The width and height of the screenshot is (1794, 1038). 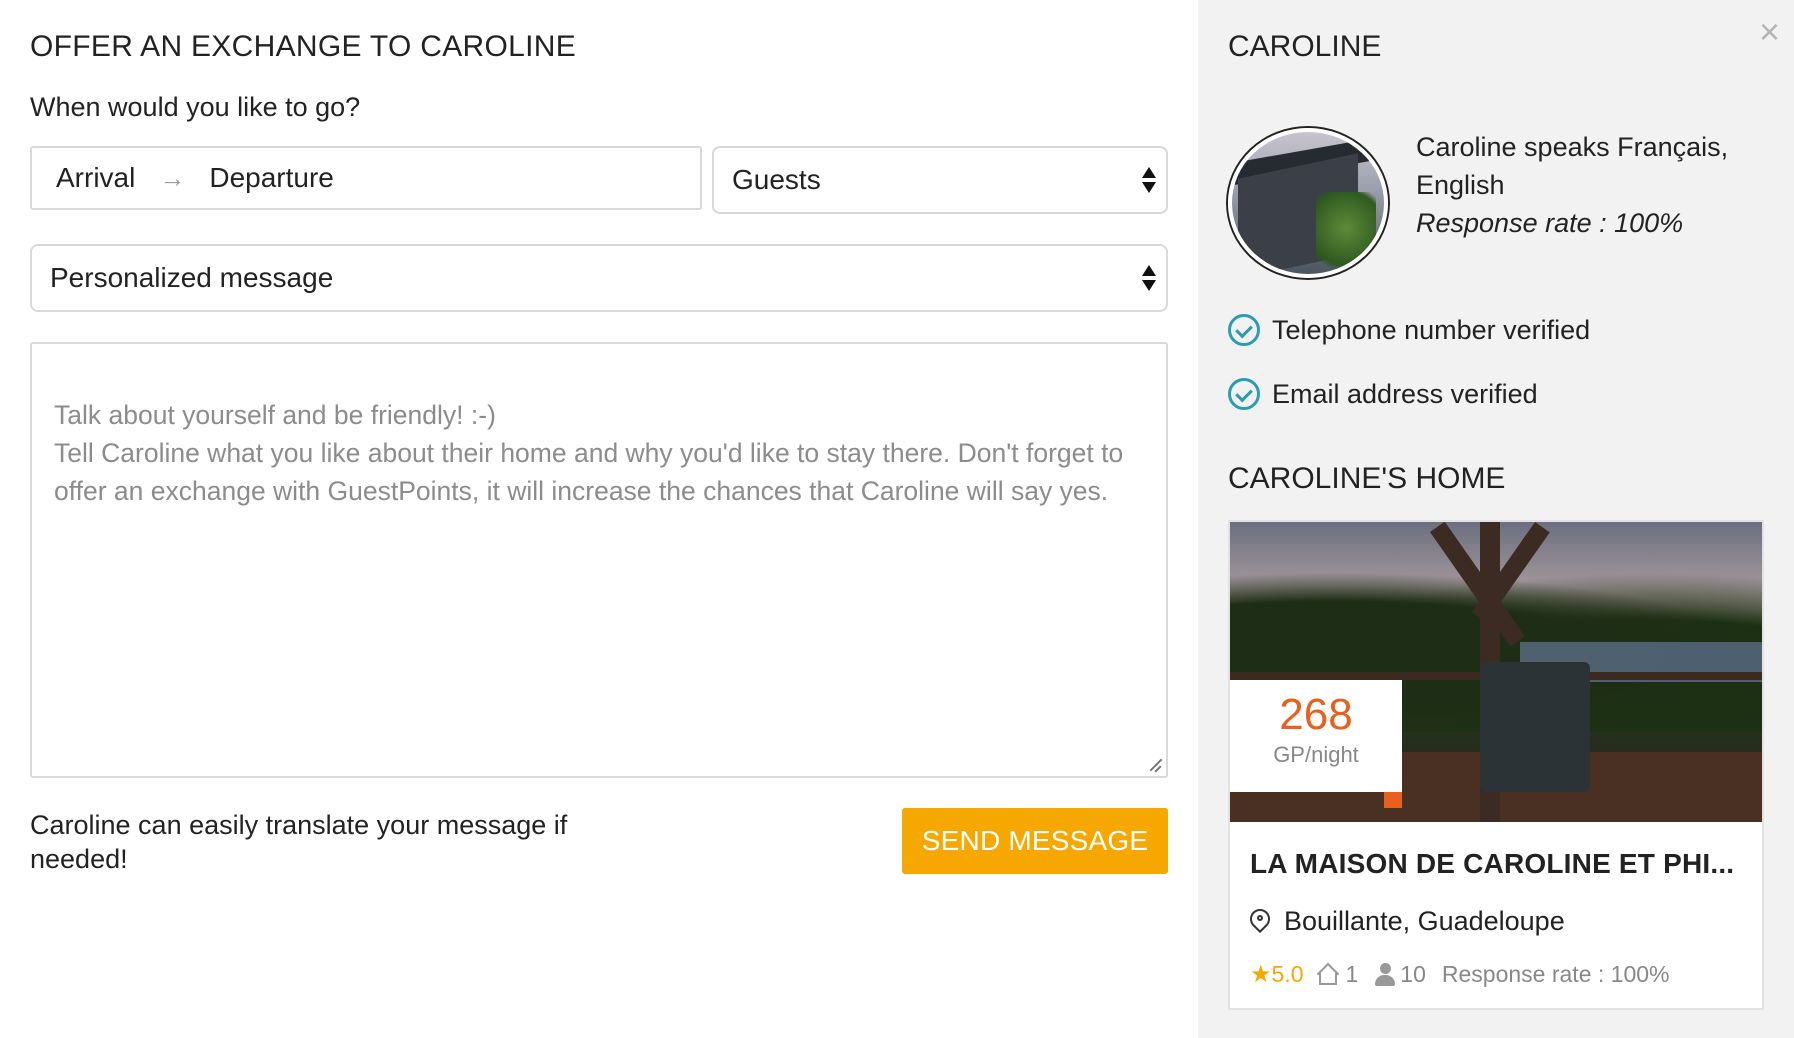 What do you see at coordinates (1424, 921) in the screenshot?
I see `location-text: Bouillante, Guadeloupe` at bounding box center [1424, 921].